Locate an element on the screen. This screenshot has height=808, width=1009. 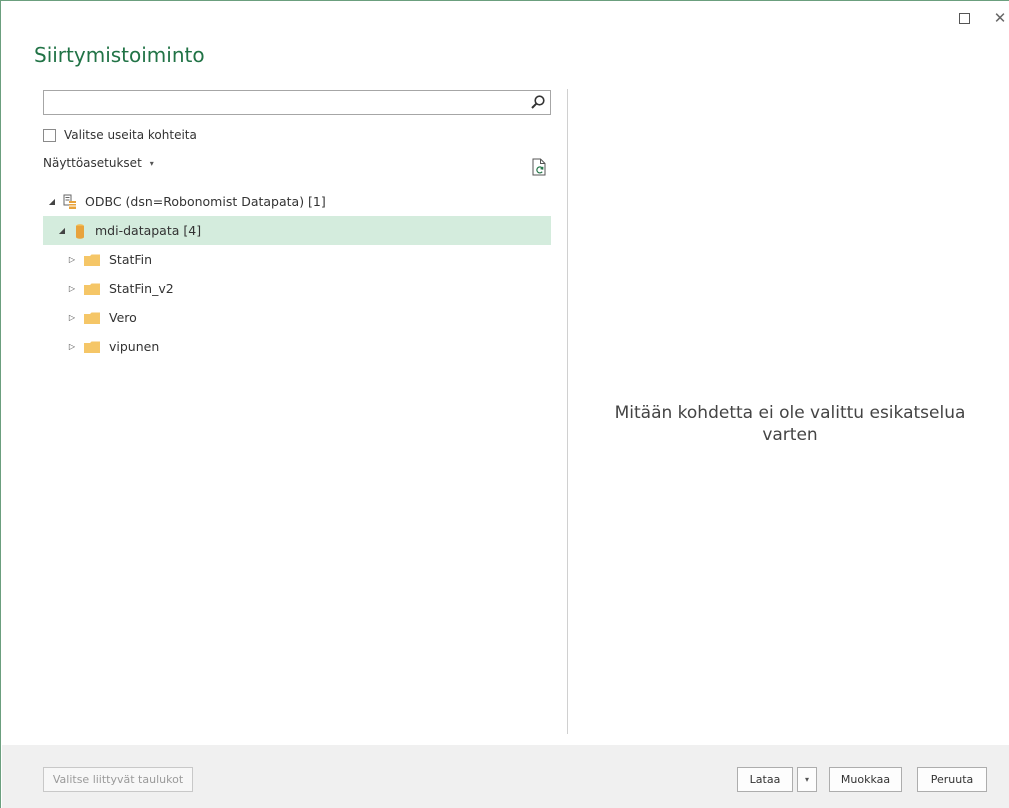
tree-item-label: Vero is located at coordinates (123, 317).